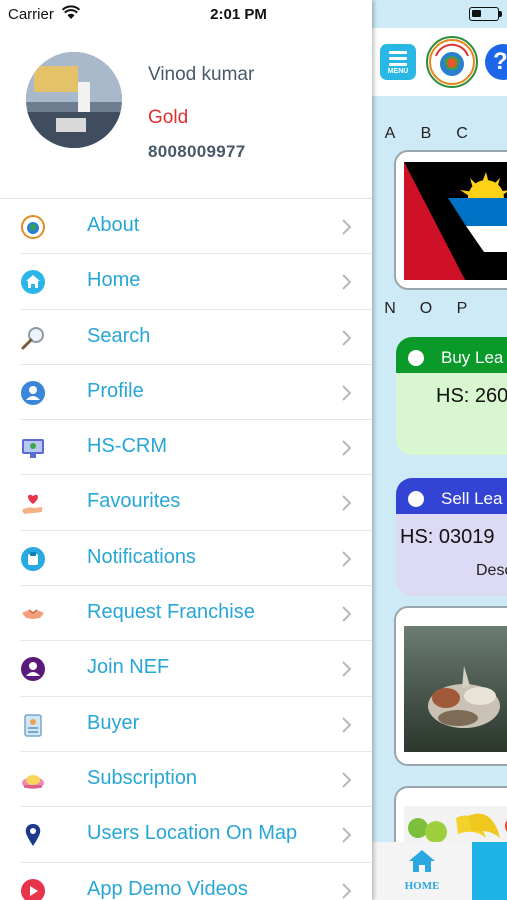 Image resolution: width=507 pixels, height=900 pixels. Describe the element at coordinates (33, 725) in the screenshot. I see `buyer-id-icon` at that location.